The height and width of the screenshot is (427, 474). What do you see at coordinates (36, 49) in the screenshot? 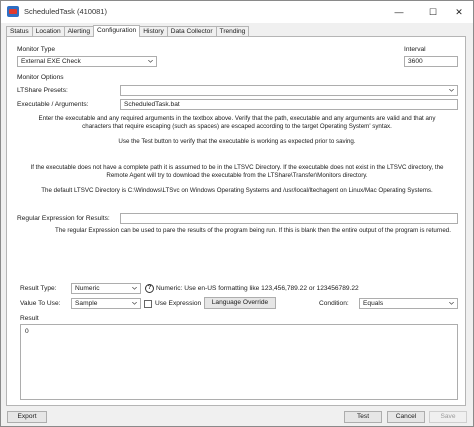
I see `monitor-type-label: Monitor Type` at bounding box center [36, 49].